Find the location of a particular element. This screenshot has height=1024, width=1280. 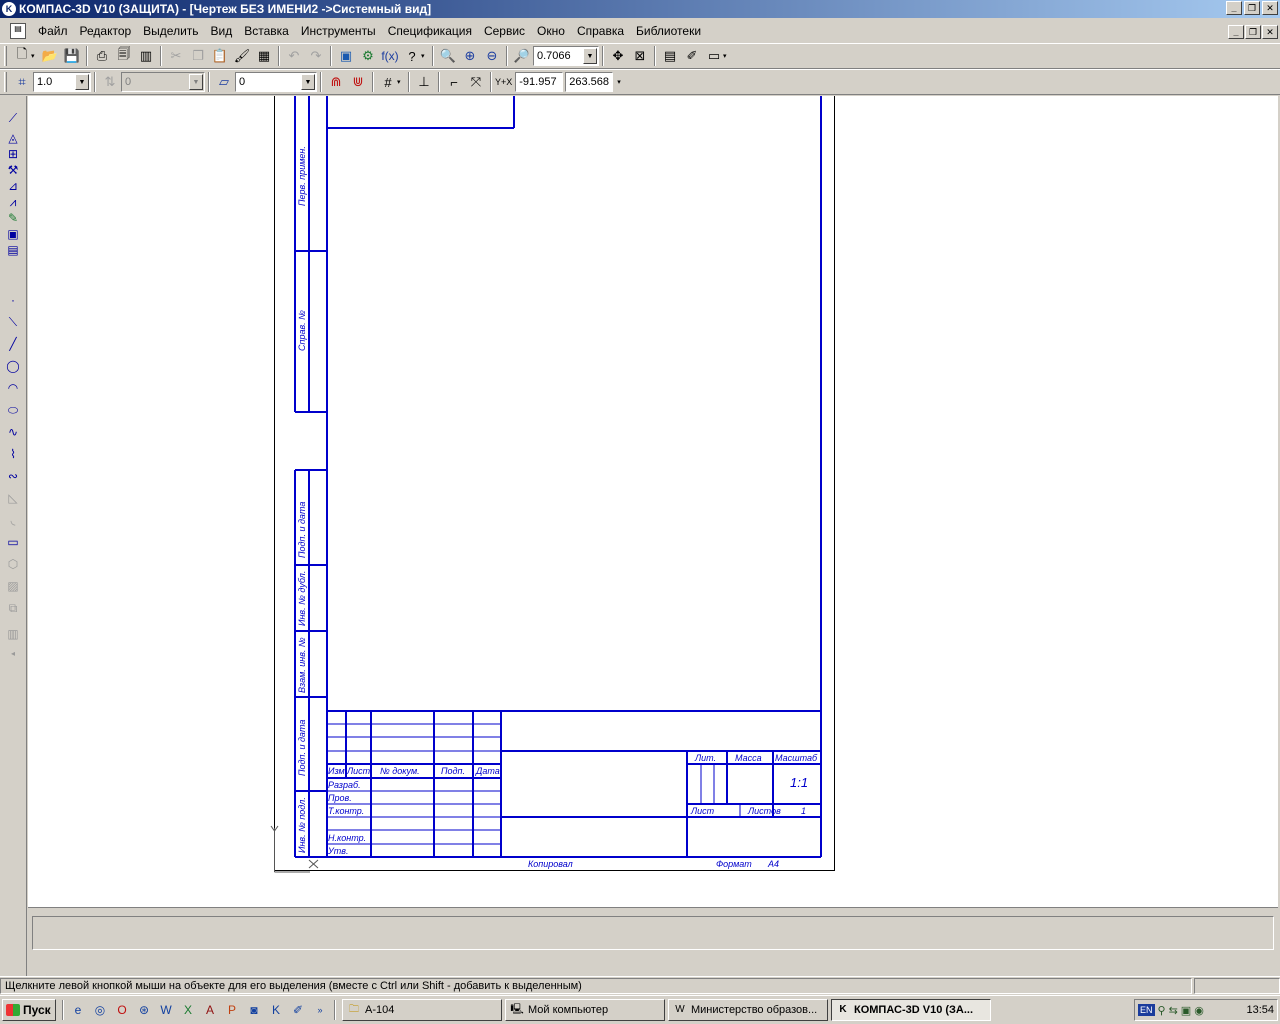

scale-dropdown-icon: ▼ is located at coordinates (82, 82).